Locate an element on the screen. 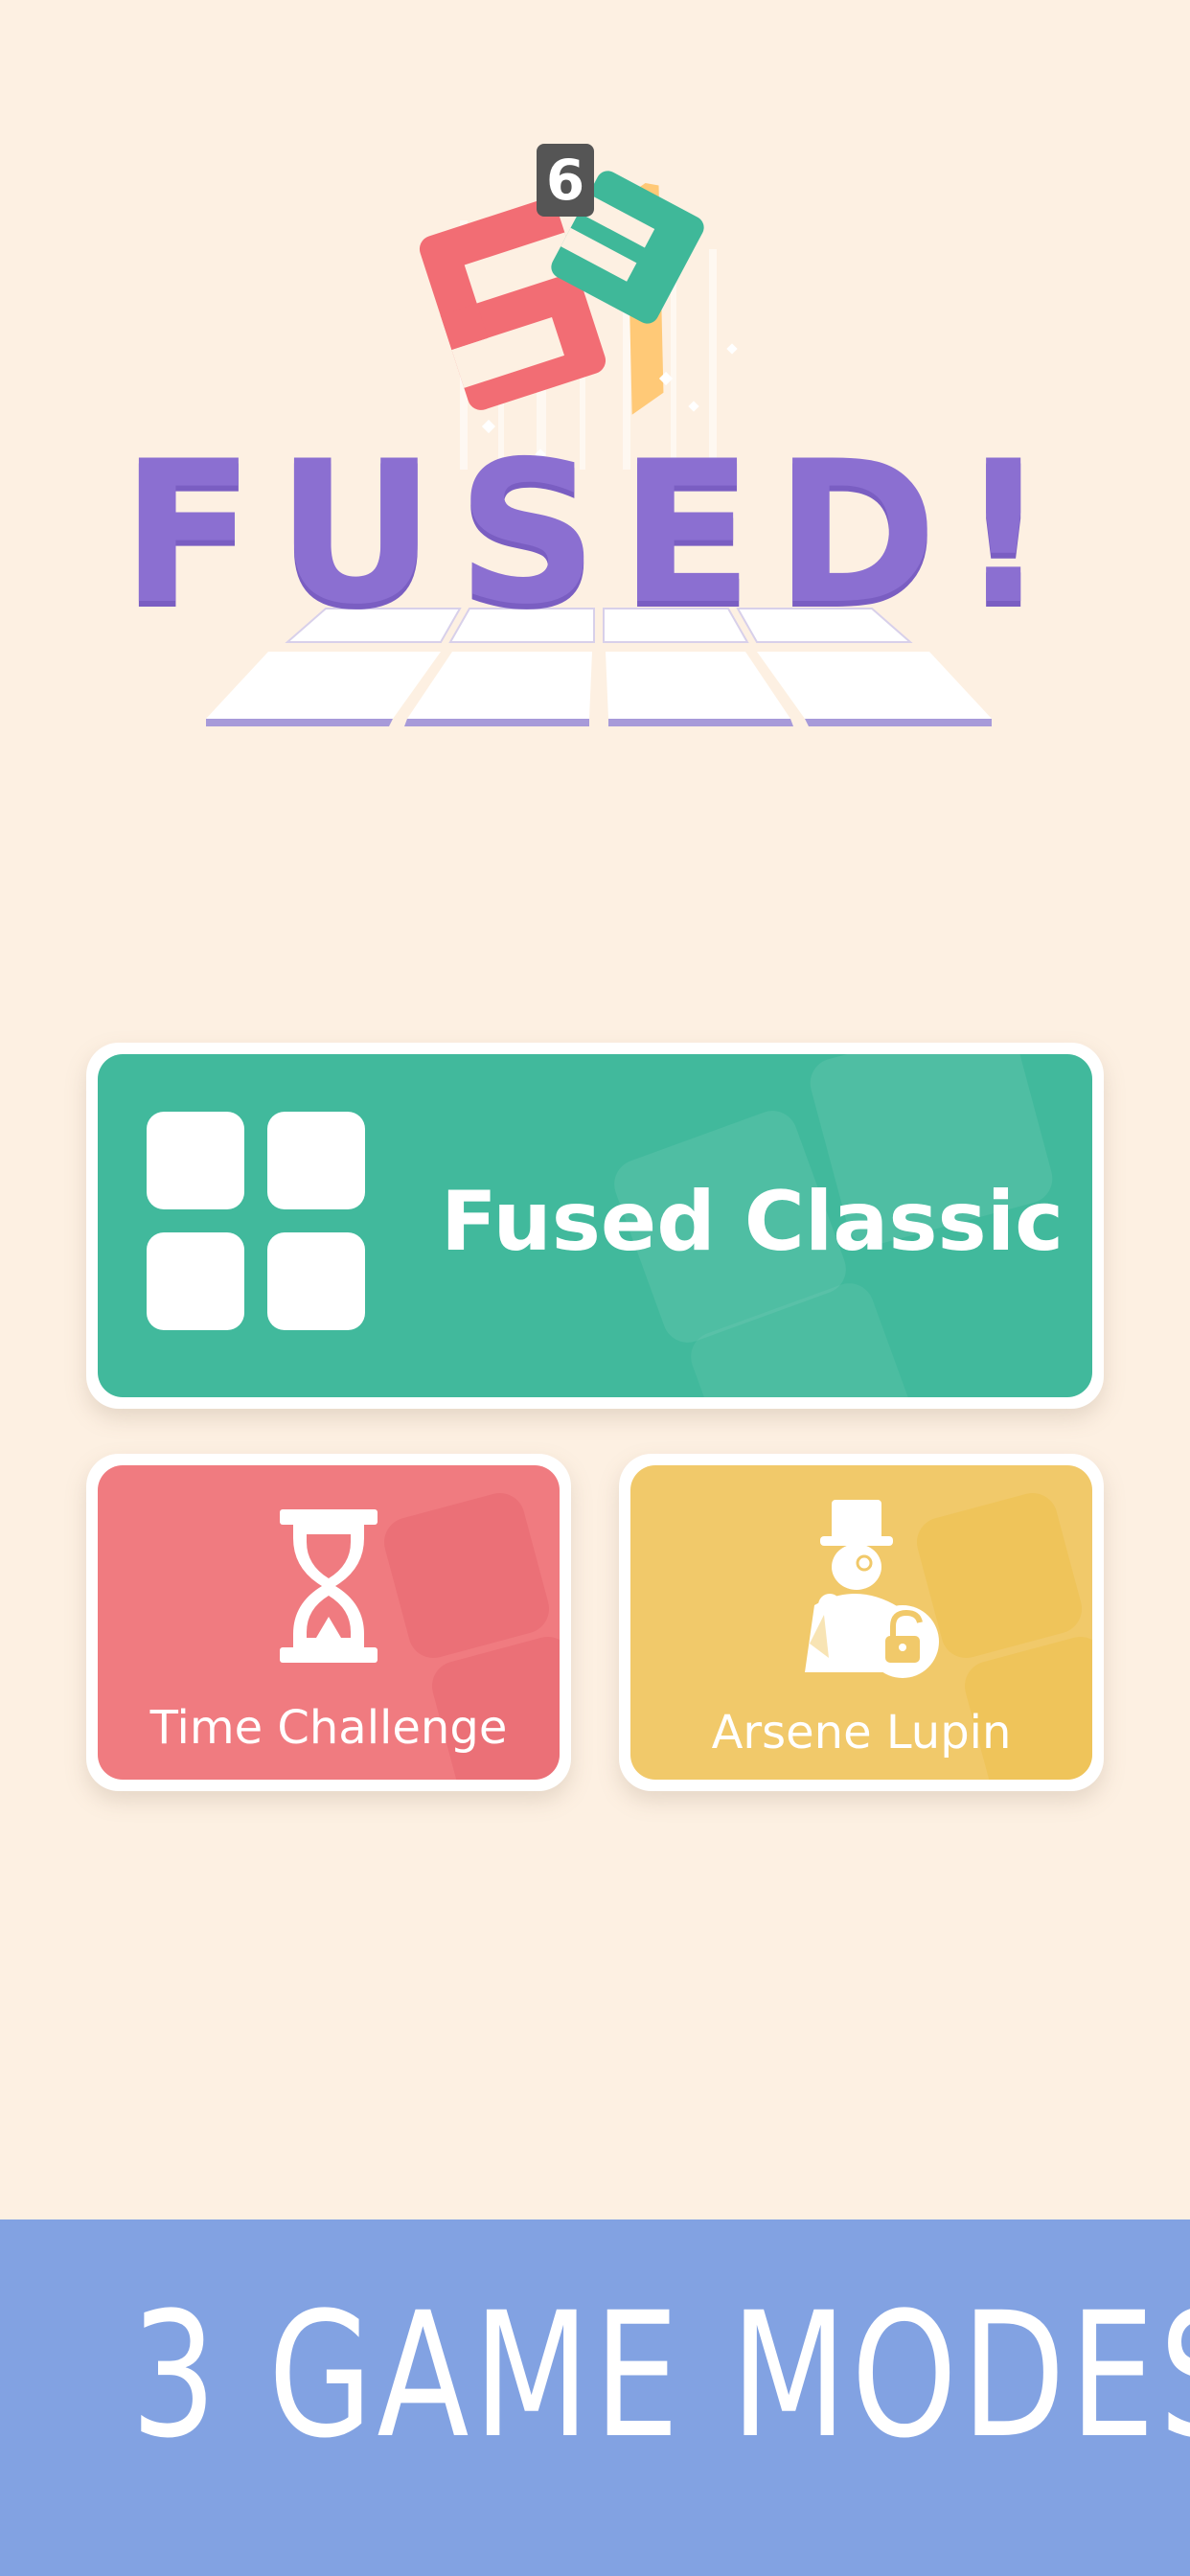  arsene-lupin-label: Arsene Lupin is located at coordinates (862, 1733).